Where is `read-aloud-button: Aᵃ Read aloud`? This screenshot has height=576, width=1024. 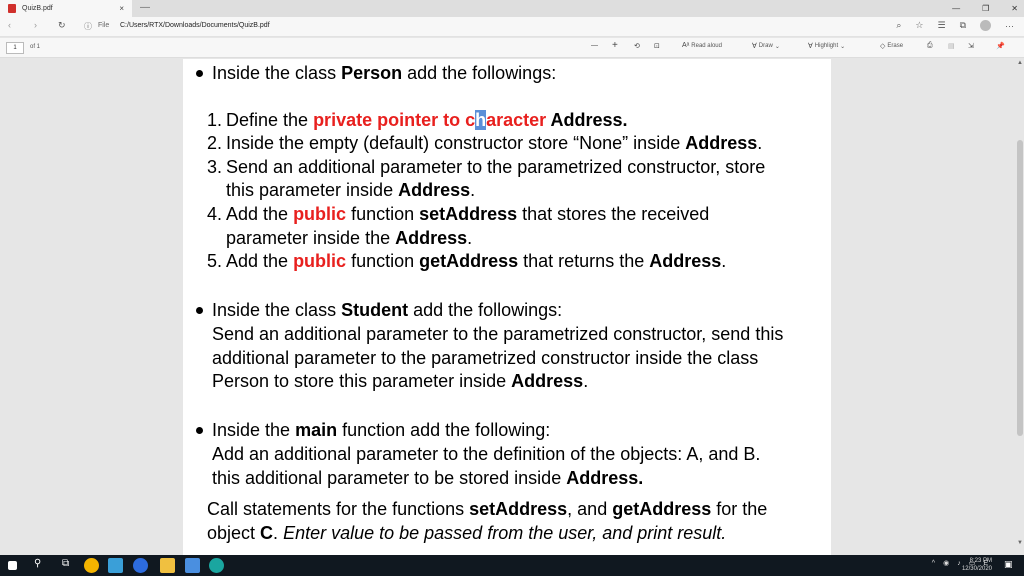 read-aloud-button: Aᵃ Read aloud is located at coordinates (702, 45).